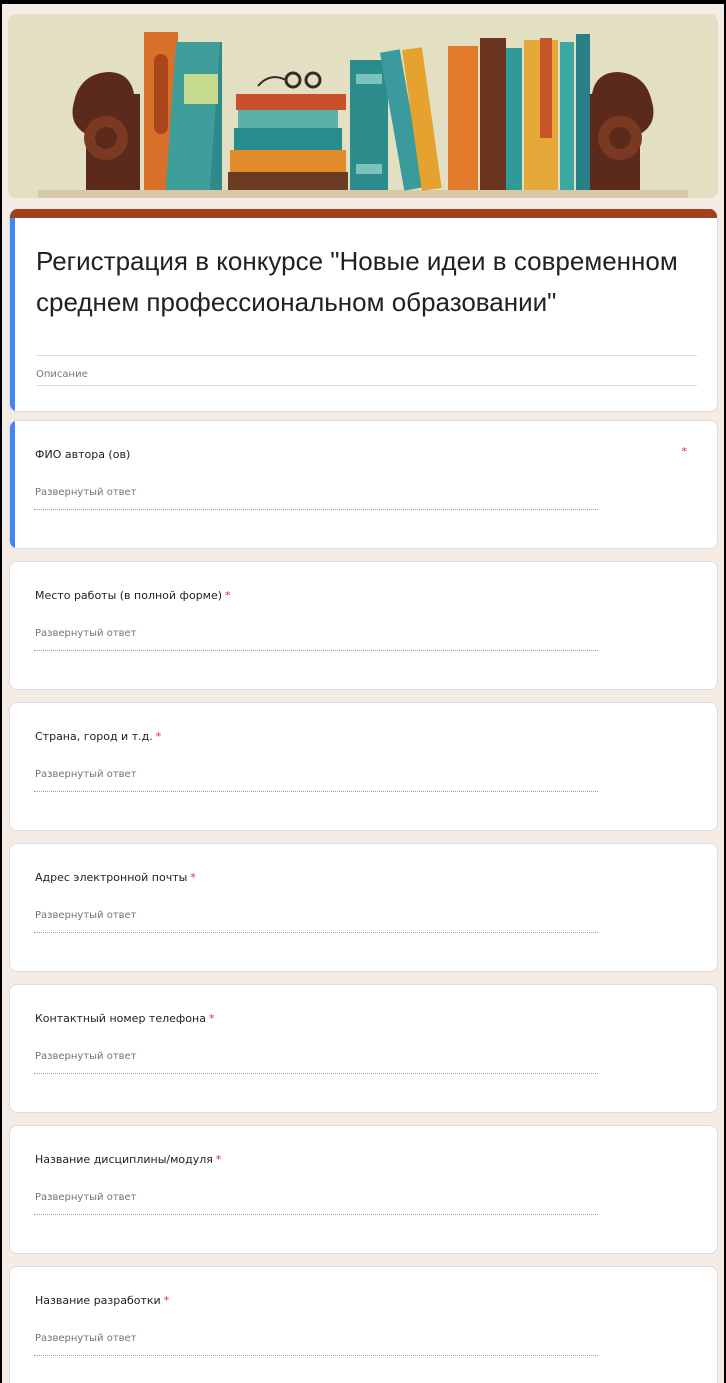 This screenshot has height=1383, width=726. What do you see at coordinates (98, 736) in the screenshot?
I see `question-label: Страна, город и т.д. *` at bounding box center [98, 736].